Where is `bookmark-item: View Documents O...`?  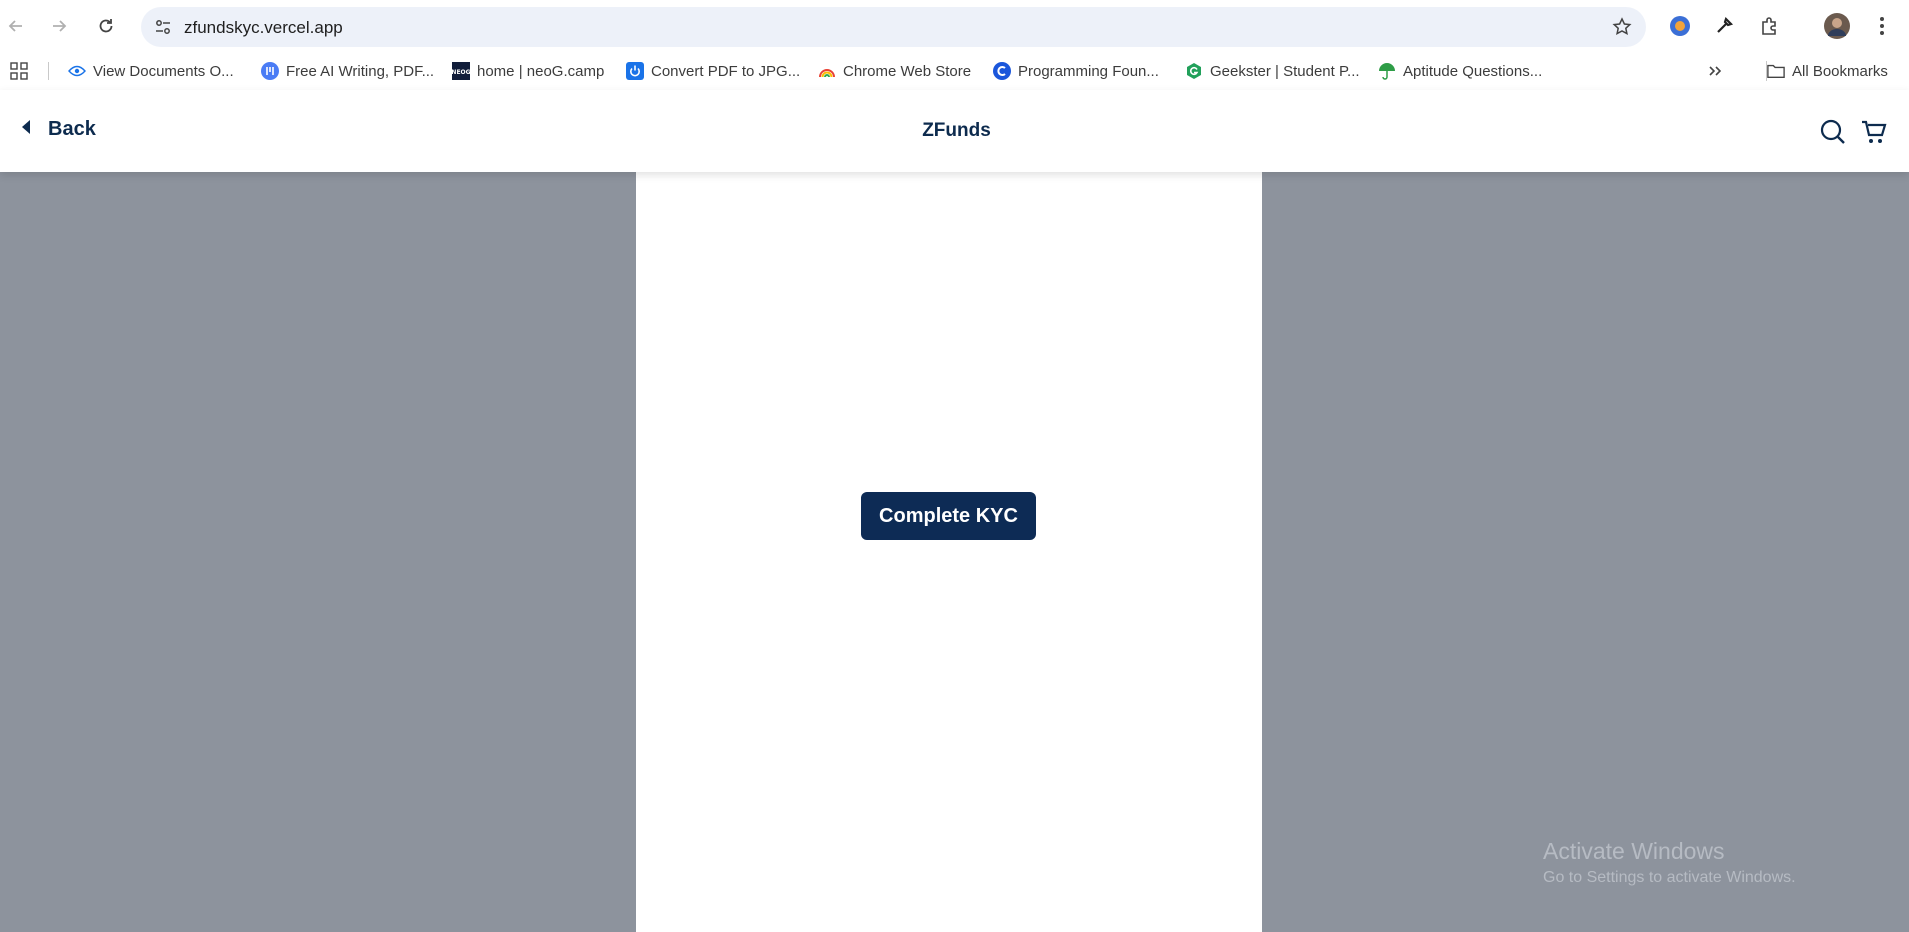
bookmark-item: View Documents O... is located at coordinates (151, 71).